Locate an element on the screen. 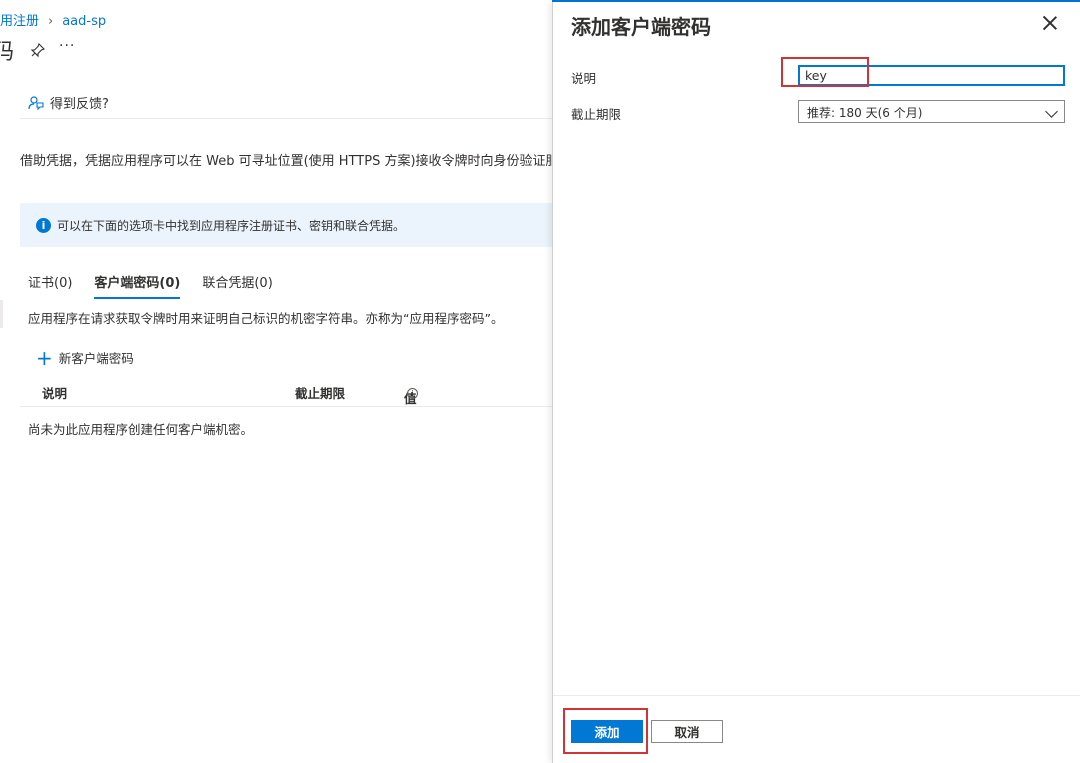  column-expires: 截止期限 is located at coordinates (320, 393).